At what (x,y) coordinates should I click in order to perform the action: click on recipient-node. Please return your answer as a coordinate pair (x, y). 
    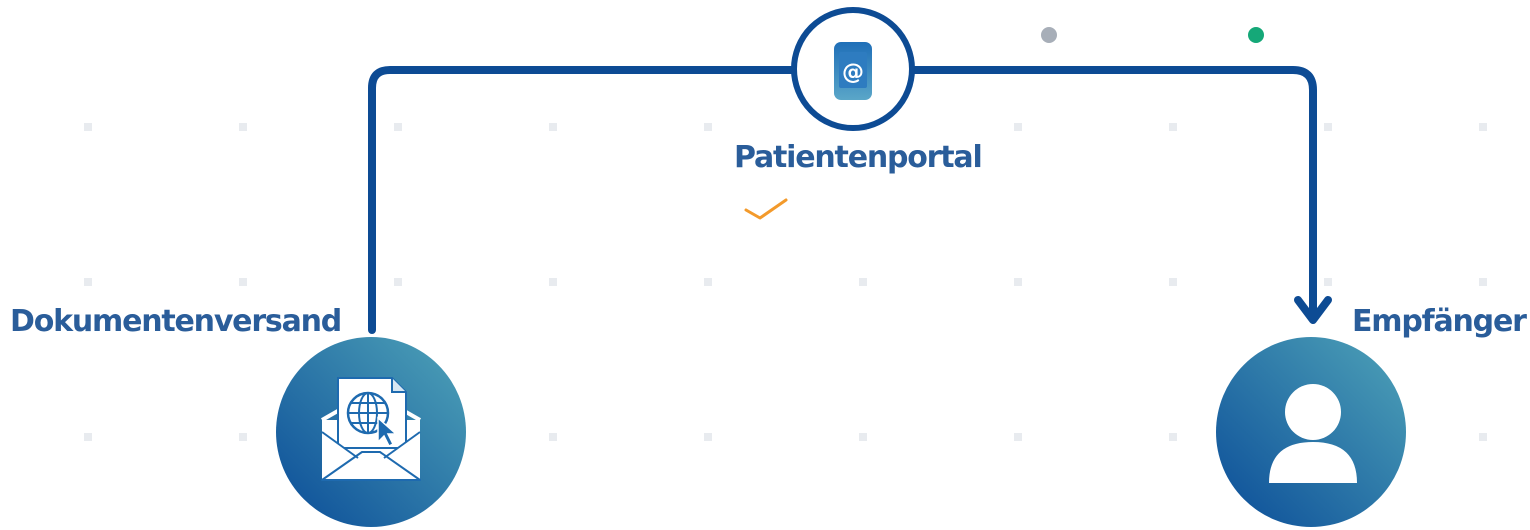
    Looking at the image, I should click on (1311, 432).